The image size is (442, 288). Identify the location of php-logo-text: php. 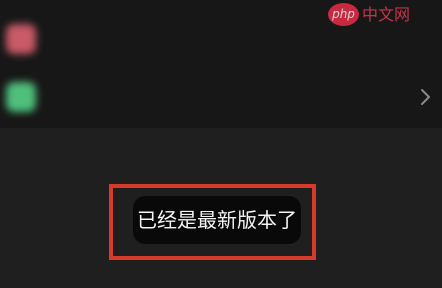
(343, 14).